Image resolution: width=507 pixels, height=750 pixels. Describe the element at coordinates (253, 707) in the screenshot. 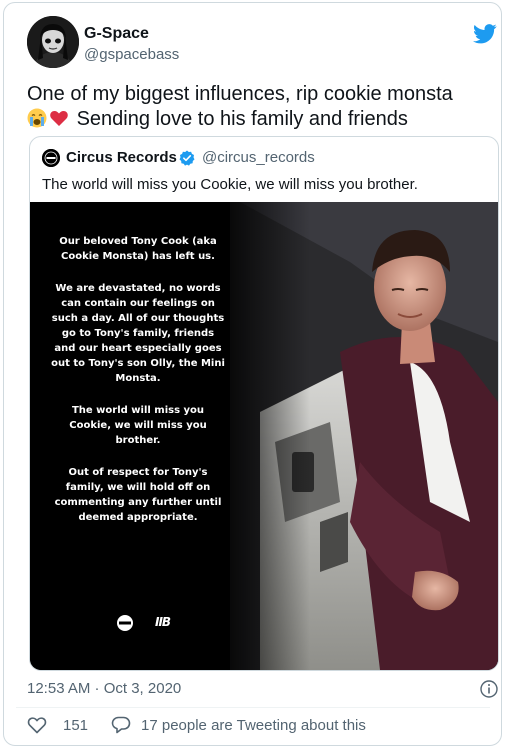

I see `divider` at that location.